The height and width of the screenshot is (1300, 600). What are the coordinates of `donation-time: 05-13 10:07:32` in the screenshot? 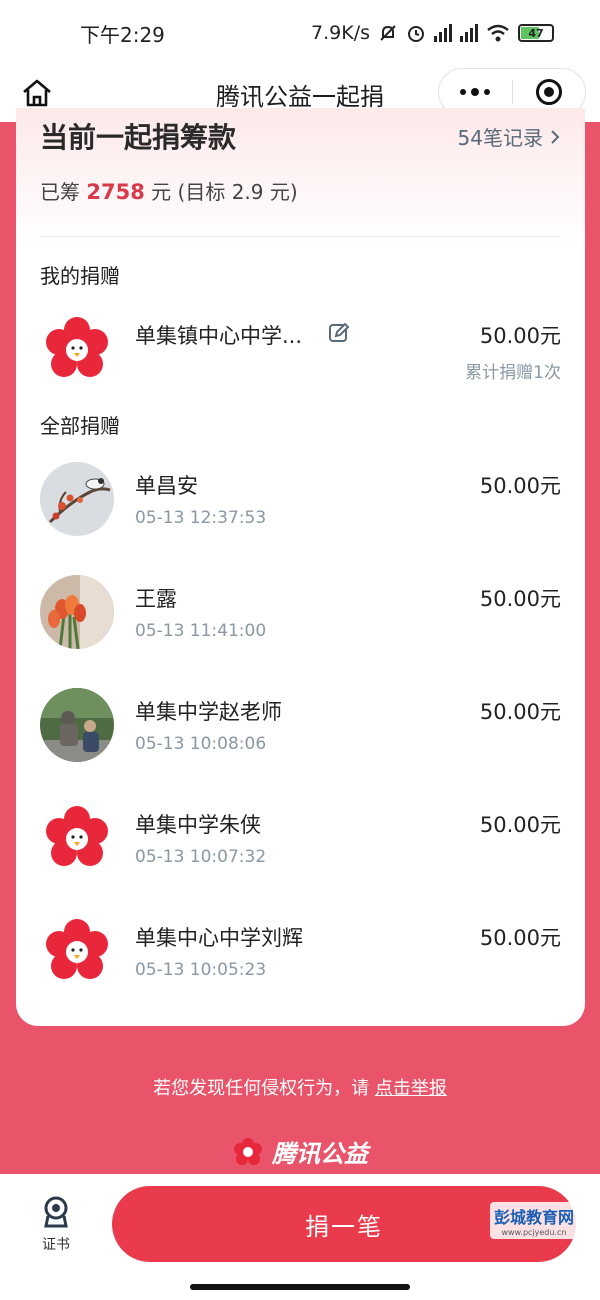 It's located at (201, 857).